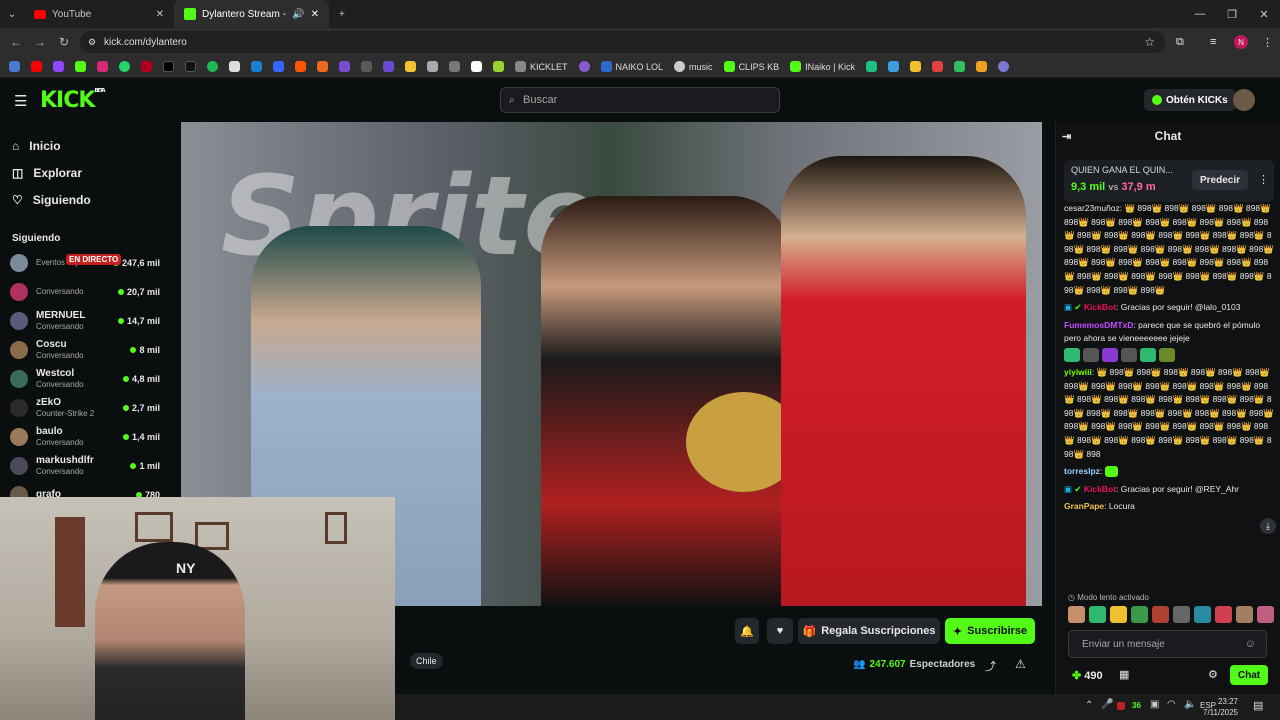  What do you see at coordinates (426, 661) in the screenshot?
I see `tag-chile: Chile` at bounding box center [426, 661].